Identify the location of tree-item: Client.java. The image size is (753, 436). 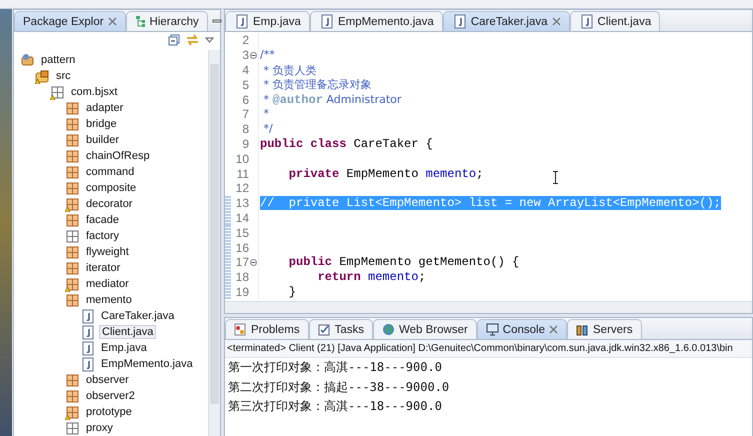
(127, 332).